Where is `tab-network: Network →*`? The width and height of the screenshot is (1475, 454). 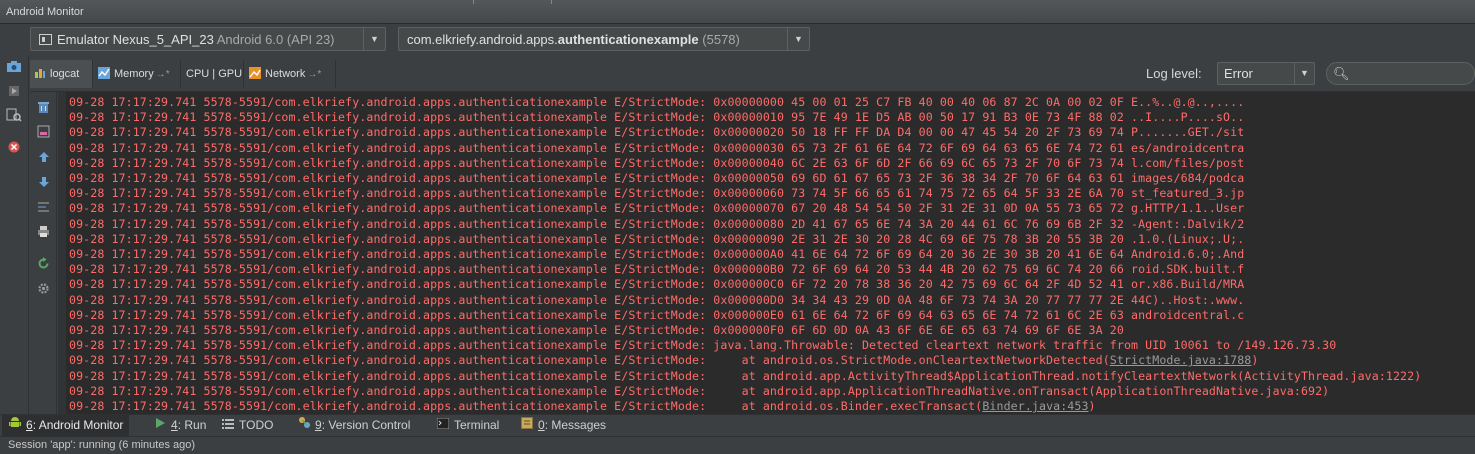 tab-network: Network →* is located at coordinates (290, 74).